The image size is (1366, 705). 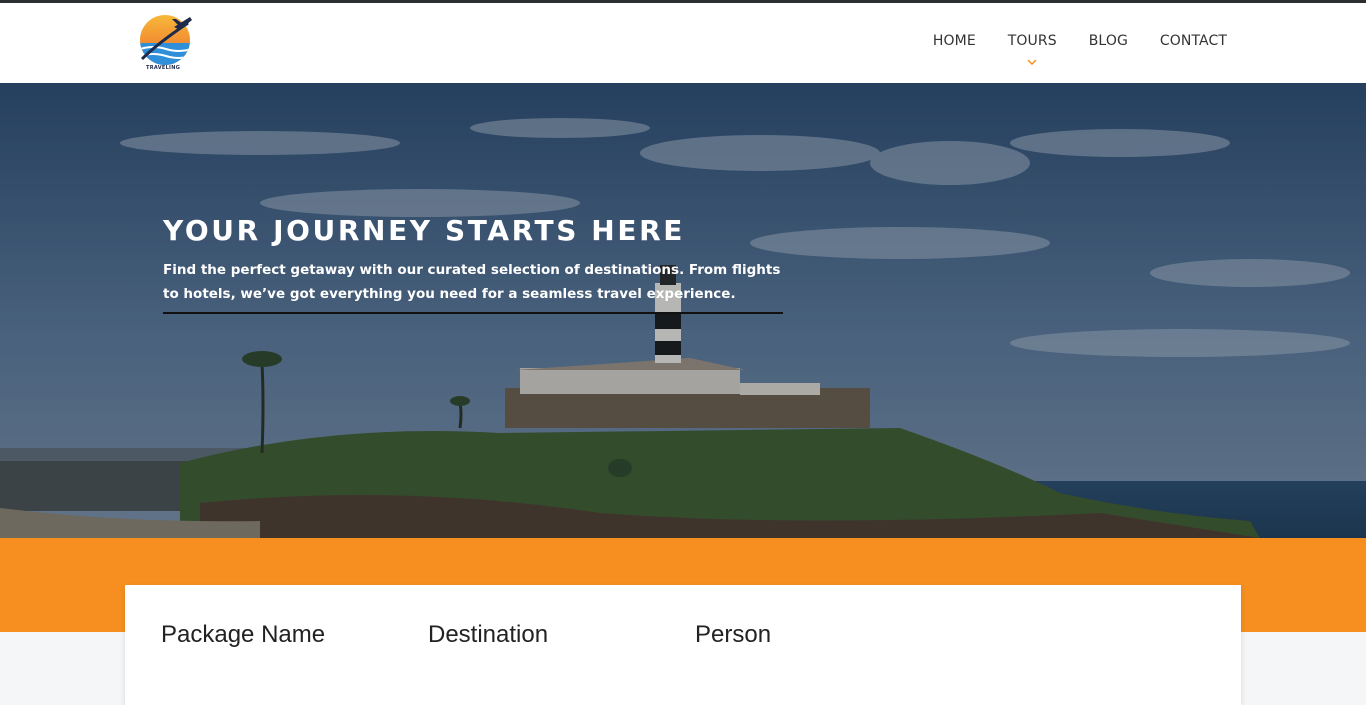 What do you see at coordinates (1032, 49) in the screenshot?
I see `nav-tours: TOURS` at bounding box center [1032, 49].